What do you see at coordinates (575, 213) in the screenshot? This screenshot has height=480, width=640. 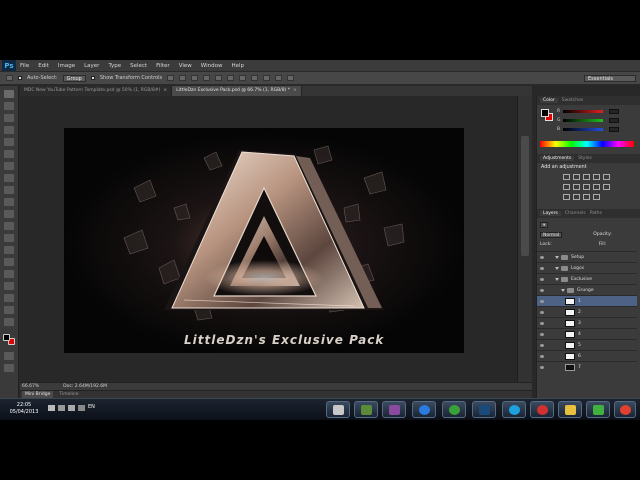 I see `tab-channels: Channels` at bounding box center [575, 213].